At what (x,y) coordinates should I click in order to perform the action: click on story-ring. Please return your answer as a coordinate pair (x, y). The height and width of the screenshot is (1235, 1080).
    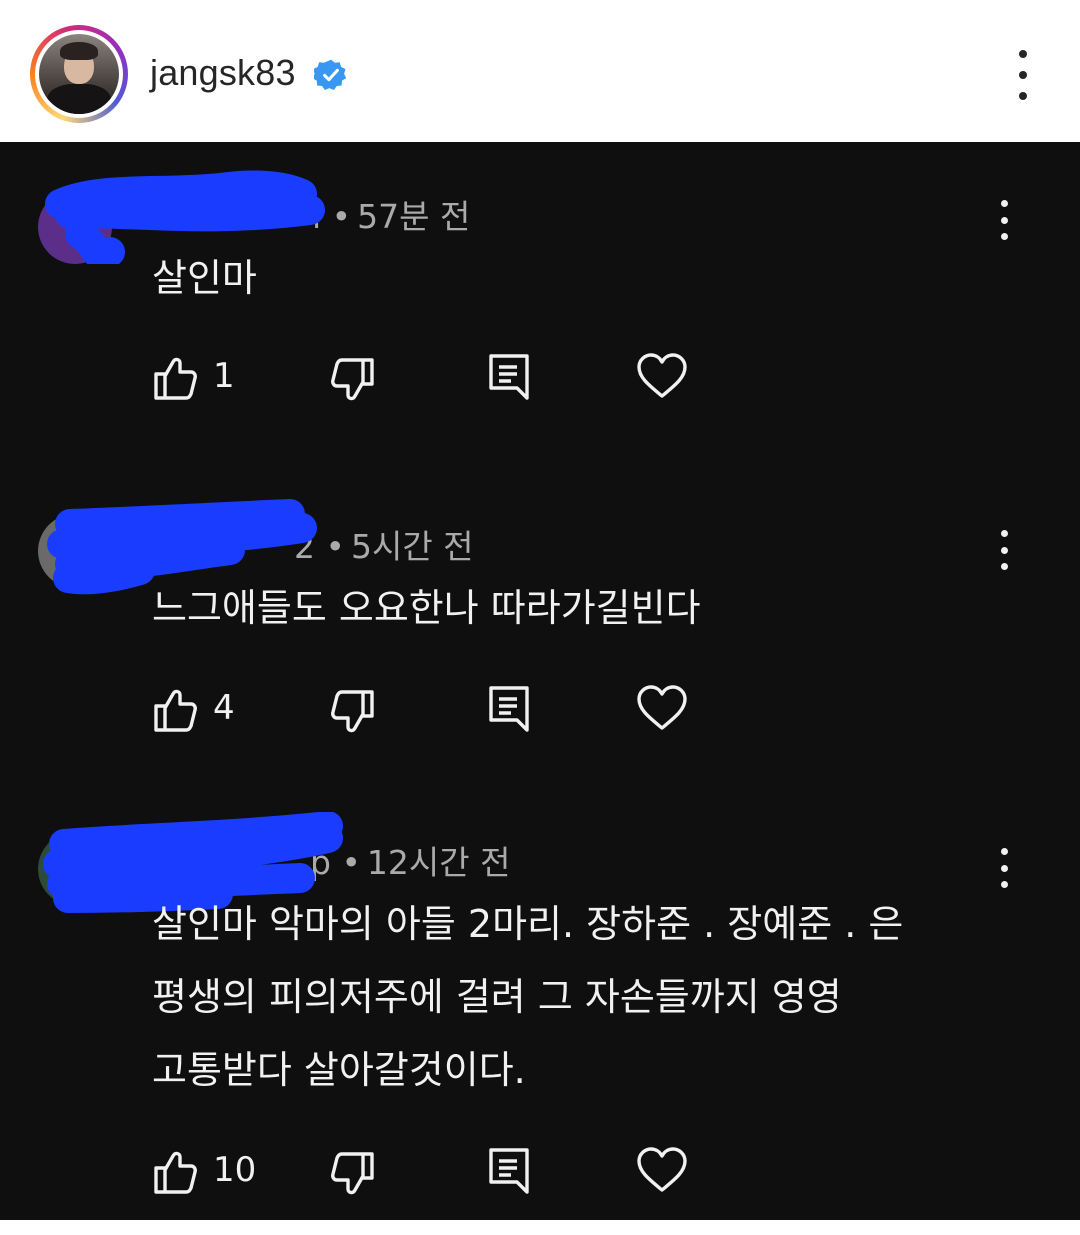
    Looking at the image, I should click on (79, 74).